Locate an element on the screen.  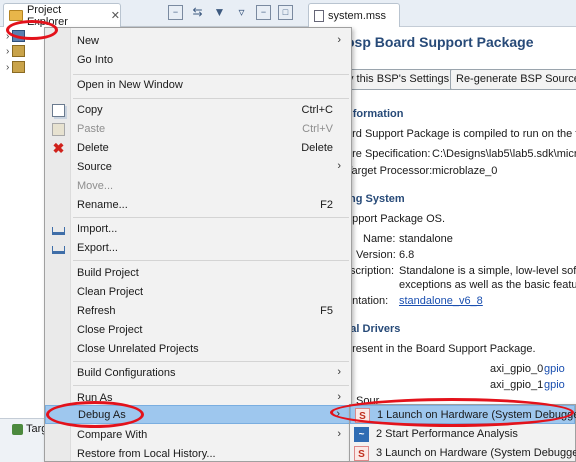
menu-item-build-configurations: Build Configurations › is located at coordinates (198, 373).